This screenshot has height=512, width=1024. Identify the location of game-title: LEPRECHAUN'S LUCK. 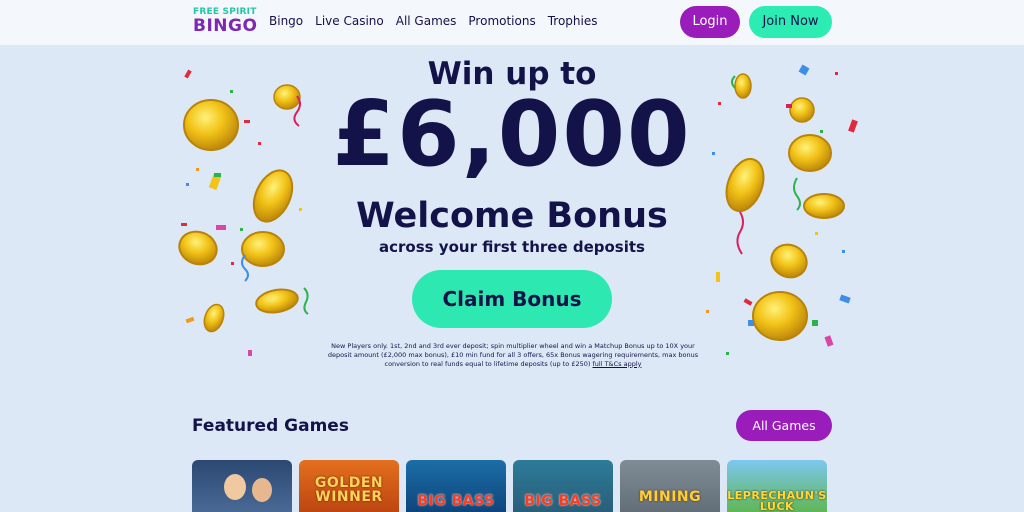
(777, 500).